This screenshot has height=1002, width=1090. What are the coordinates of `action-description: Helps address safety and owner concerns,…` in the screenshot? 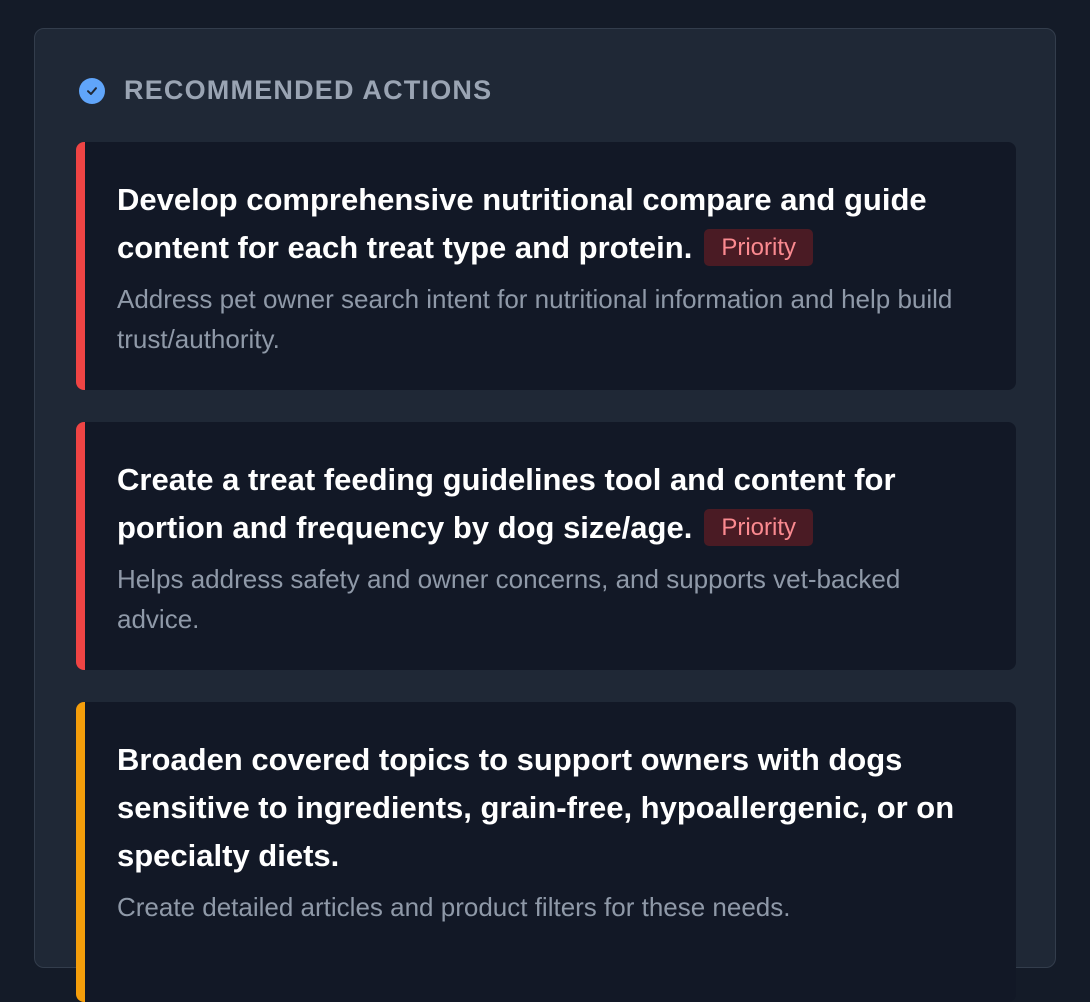 It's located at (509, 599).